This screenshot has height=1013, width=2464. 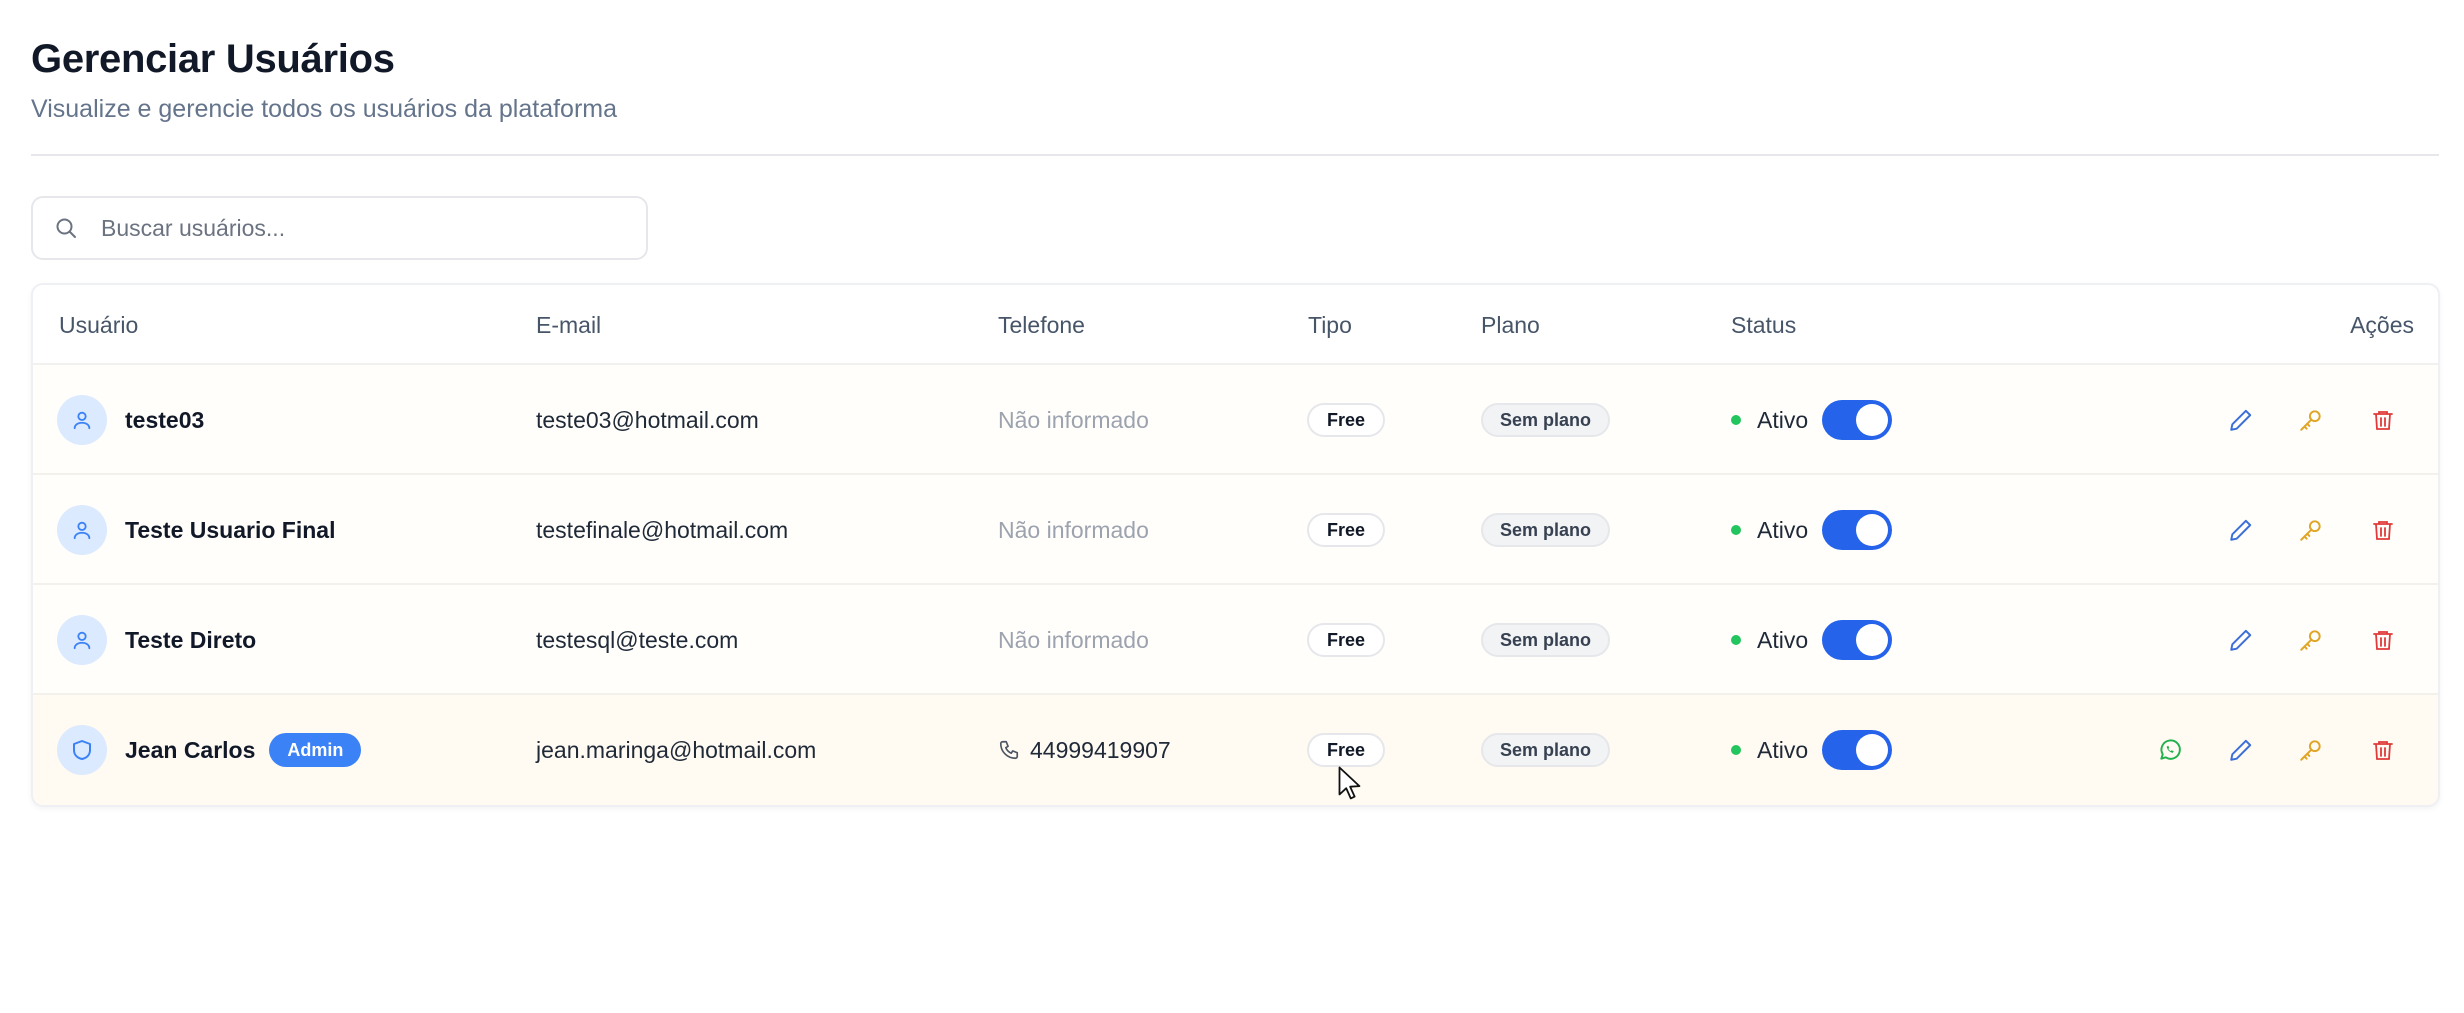 I want to click on user-email: testefinale@hotmail.com, so click(x=662, y=529).